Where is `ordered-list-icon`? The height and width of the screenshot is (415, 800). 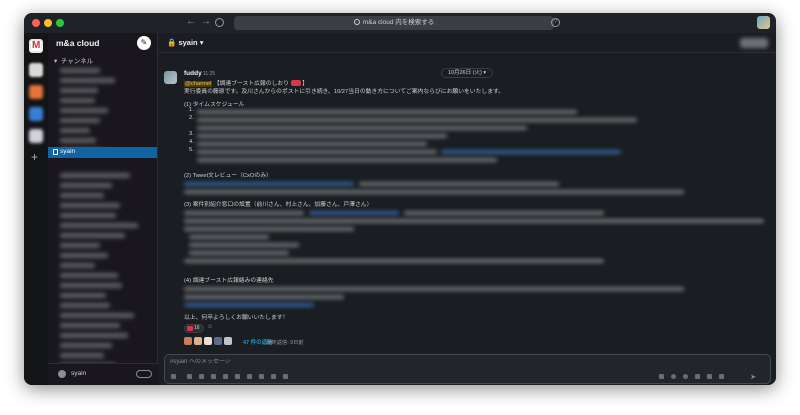
ordered-list-icon is located at coordinates (249, 376).